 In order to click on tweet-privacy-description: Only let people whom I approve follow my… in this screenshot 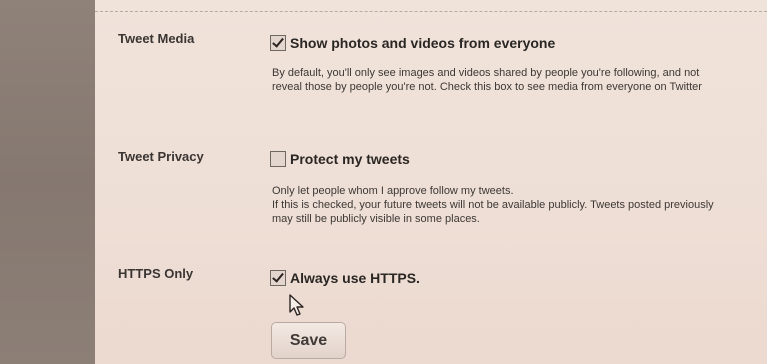, I will do `click(497, 205)`.